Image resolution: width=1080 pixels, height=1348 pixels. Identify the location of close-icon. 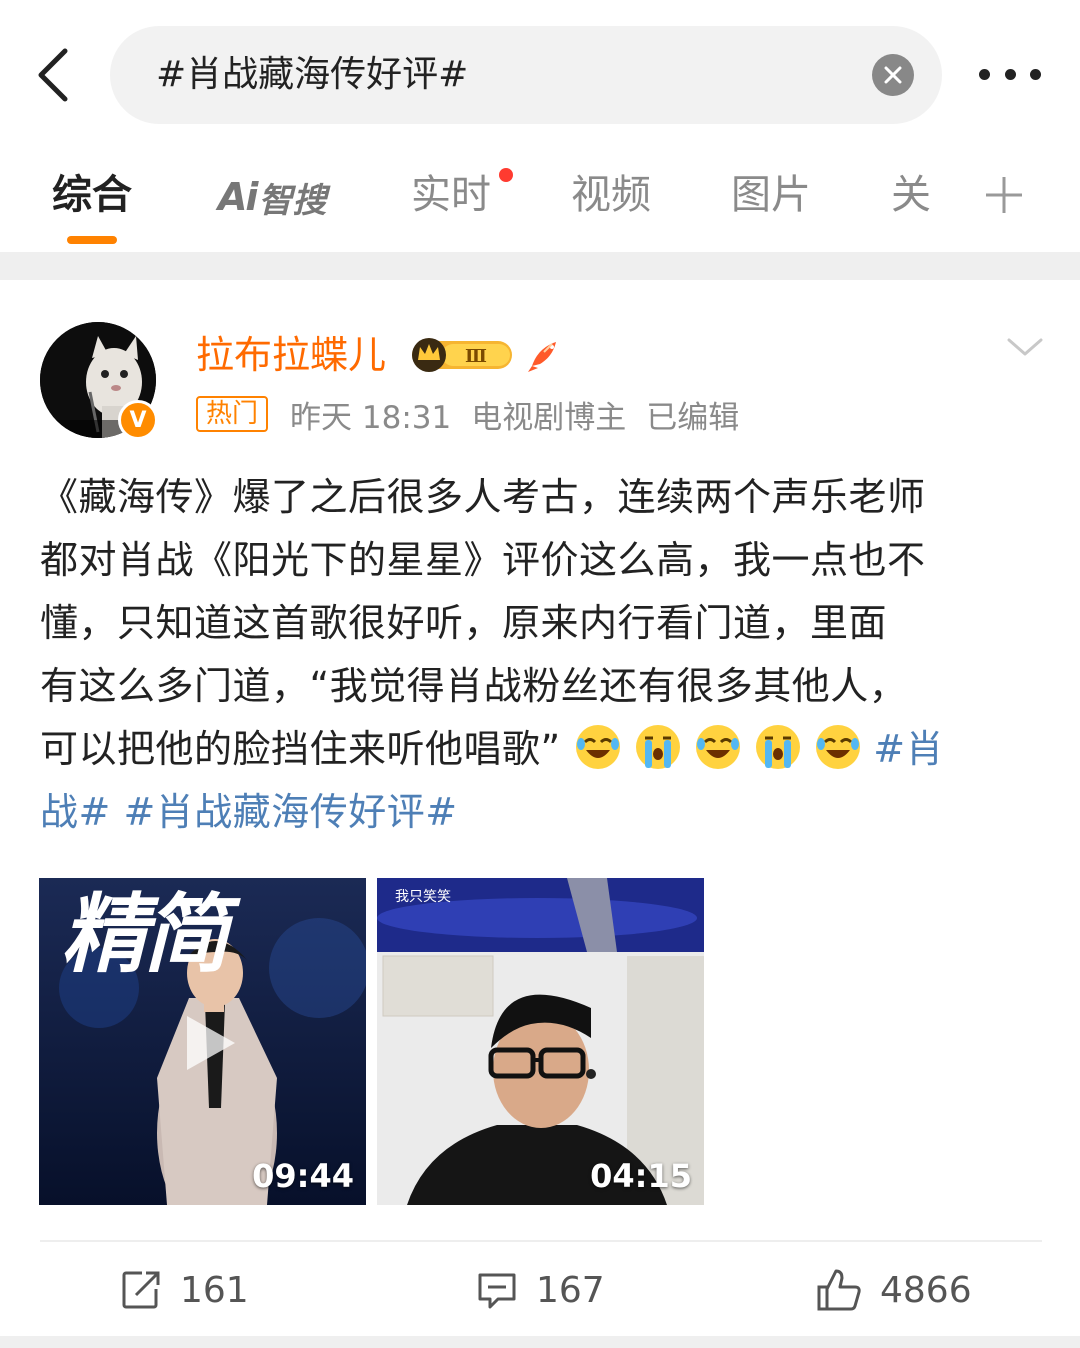
(893, 75).